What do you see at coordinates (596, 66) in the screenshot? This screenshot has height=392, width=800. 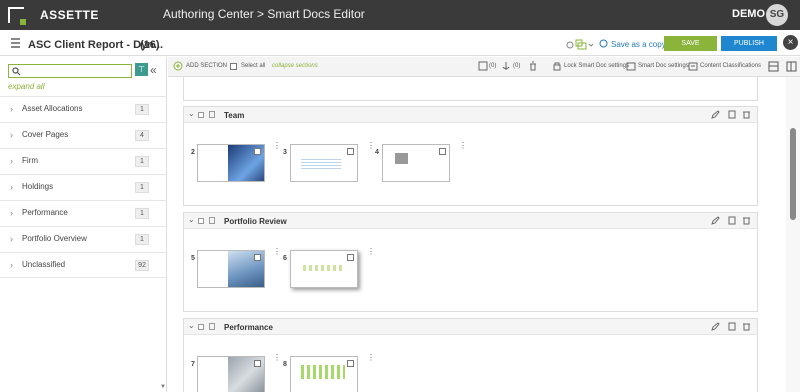 I see `lock-settings-button: Lock Smart Doc settings` at bounding box center [596, 66].